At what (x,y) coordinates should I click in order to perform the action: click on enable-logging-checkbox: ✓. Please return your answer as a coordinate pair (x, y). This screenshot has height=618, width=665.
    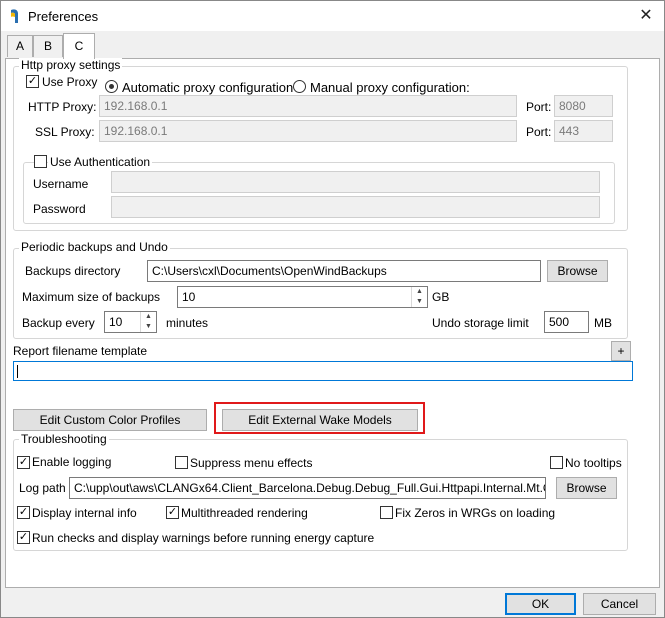
    Looking at the image, I should click on (23, 462).